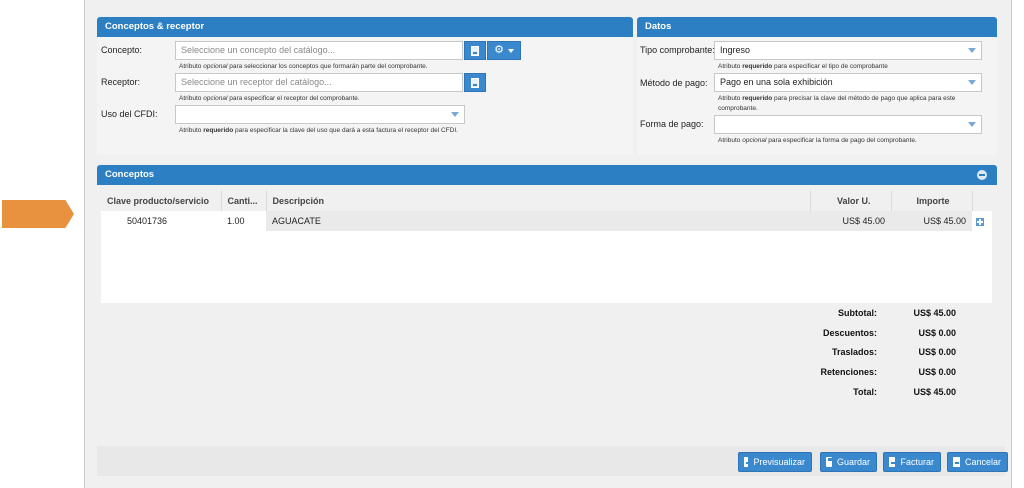 The width and height of the screenshot is (1024, 488). I want to click on col-clave: Clave producto/servicio, so click(161, 201).